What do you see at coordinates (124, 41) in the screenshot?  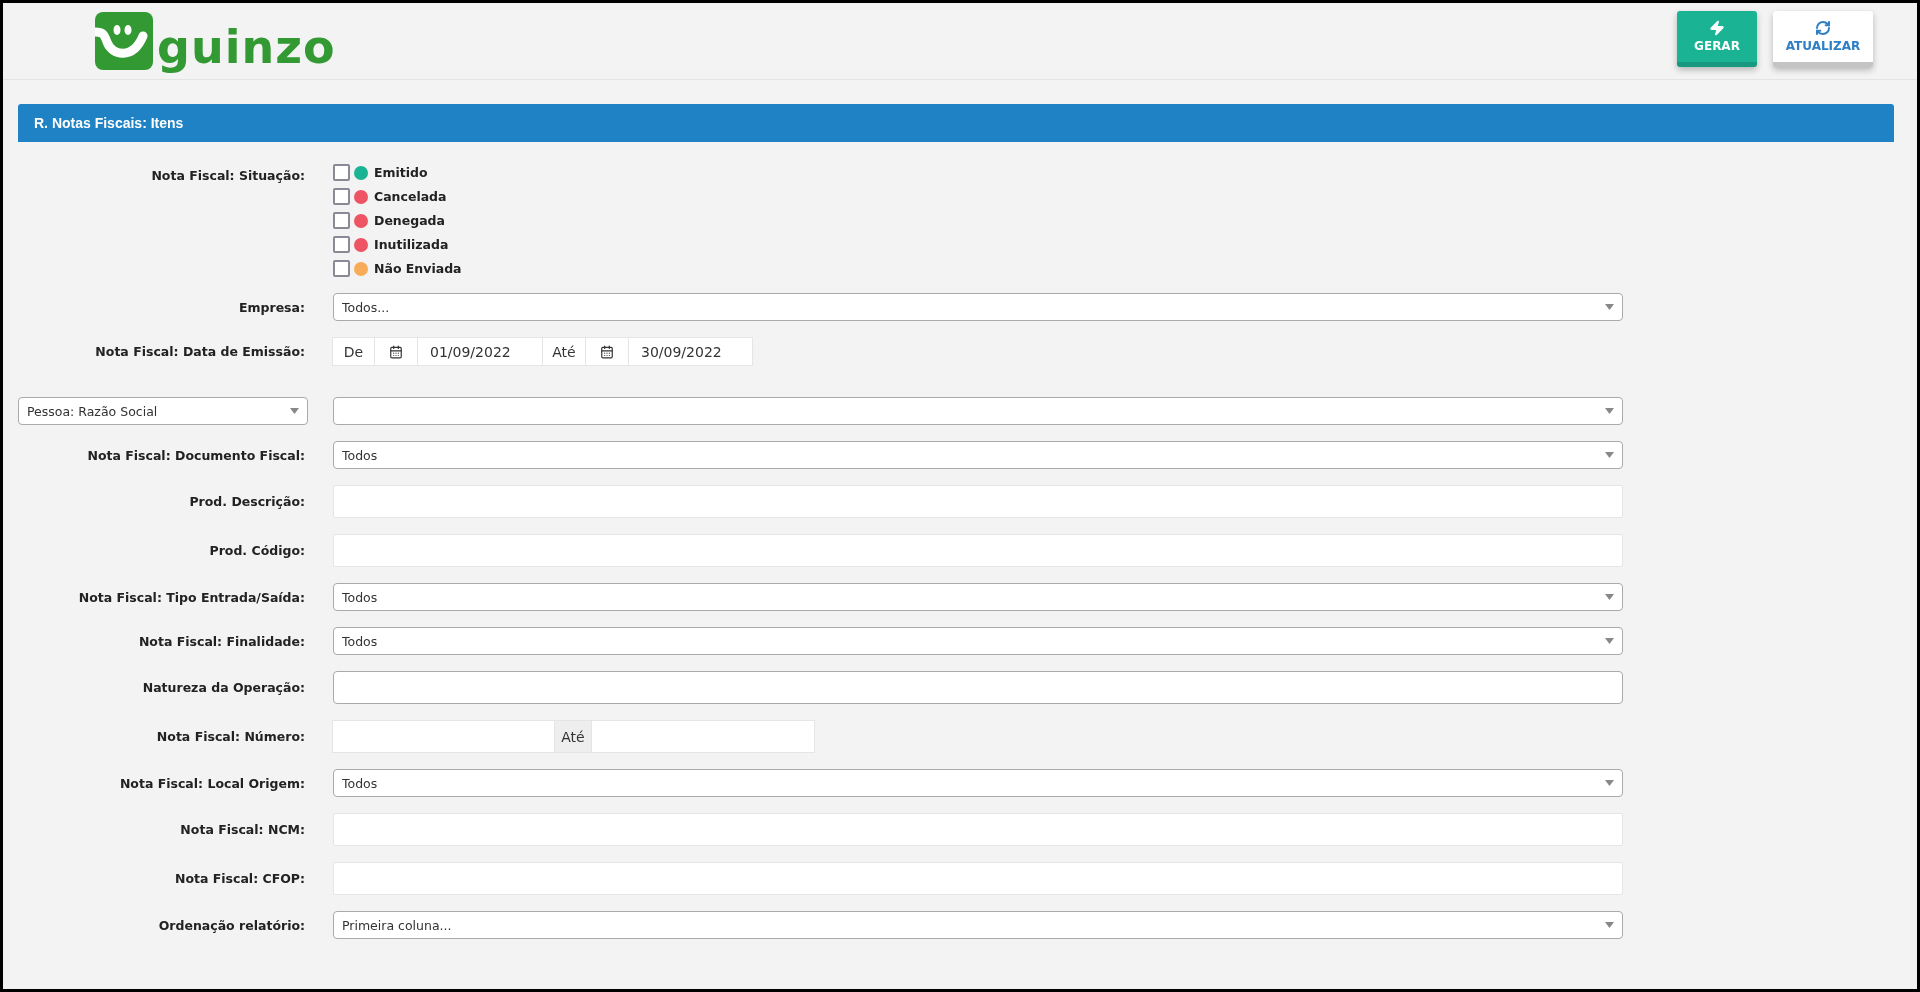 I see `smiley-logo-icon` at bounding box center [124, 41].